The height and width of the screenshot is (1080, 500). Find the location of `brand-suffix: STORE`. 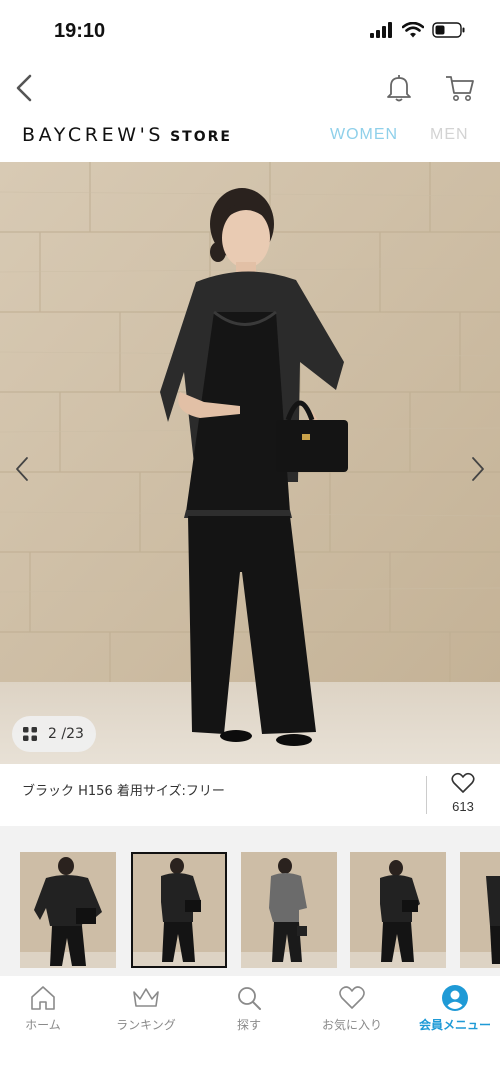

brand-suffix: STORE is located at coordinates (201, 137).